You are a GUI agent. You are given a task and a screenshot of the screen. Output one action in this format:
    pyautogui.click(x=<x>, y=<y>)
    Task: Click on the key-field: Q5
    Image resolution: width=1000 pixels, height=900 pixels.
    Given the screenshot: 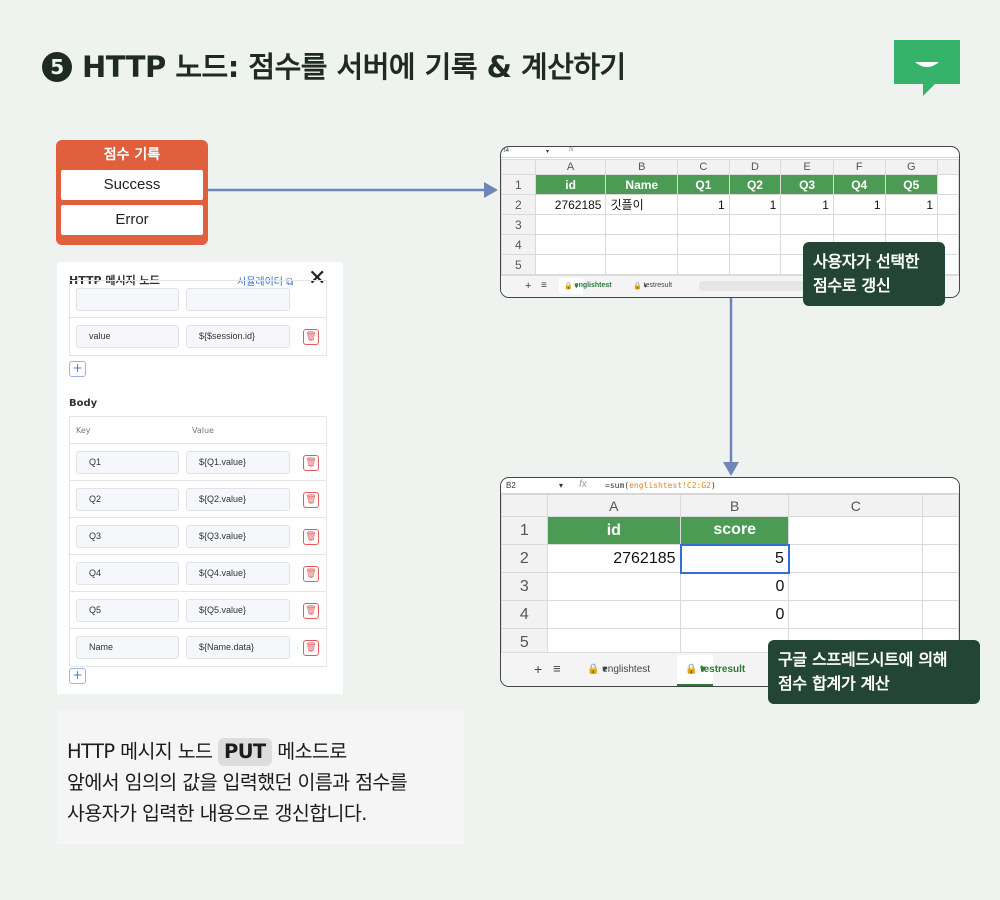 What is the action you would take?
    pyautogui.click(x=127, y=610)
    